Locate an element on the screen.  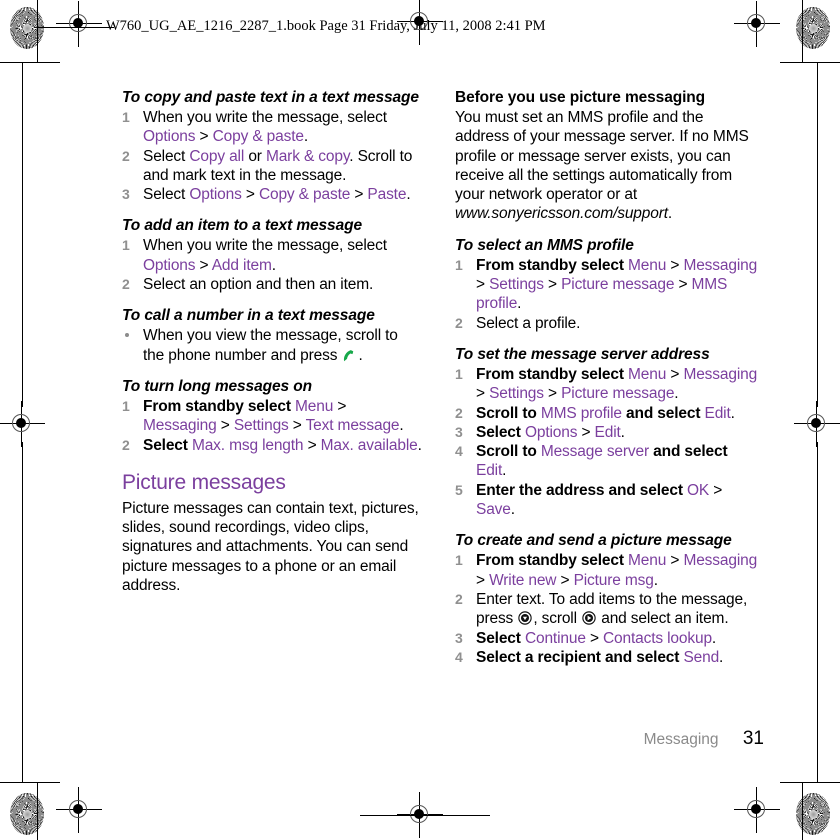
registration-mark-bottom-right is located at coordinates (757, 810).